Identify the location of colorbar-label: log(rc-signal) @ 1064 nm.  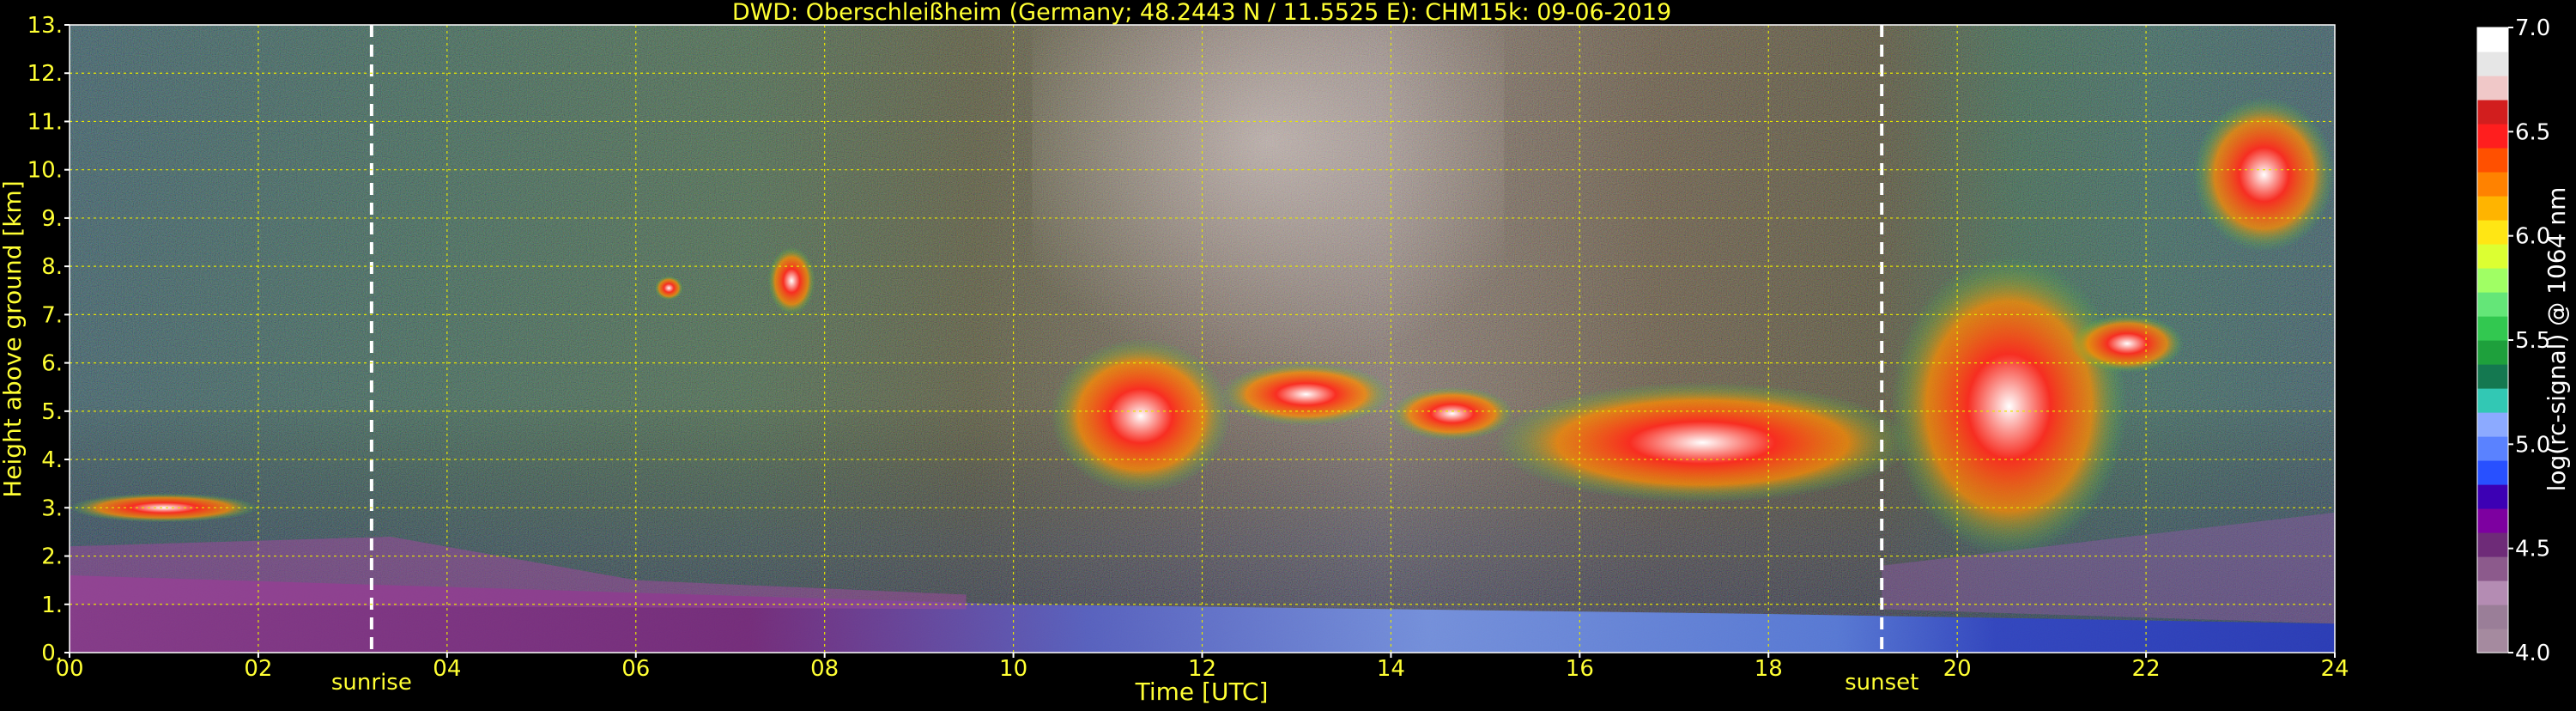
(2557, 339).